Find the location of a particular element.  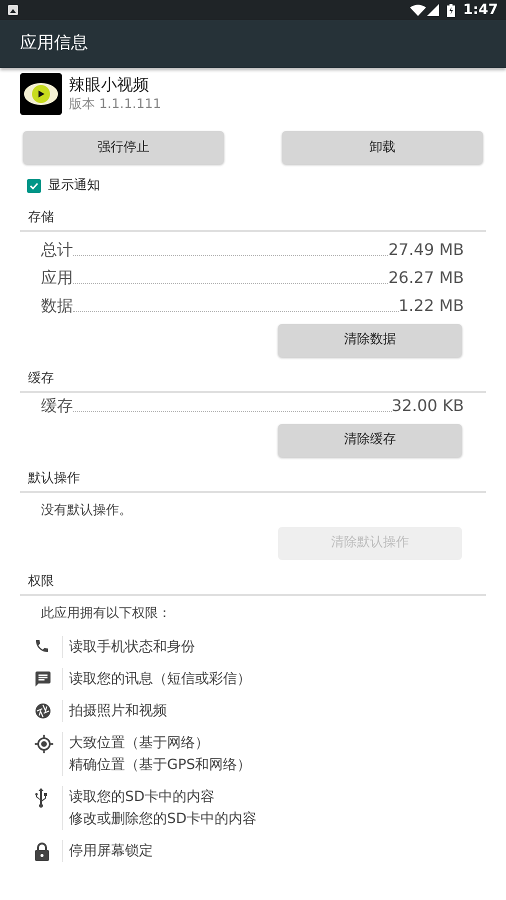

action-button: 卸载 is located at coordinates (382, 147).